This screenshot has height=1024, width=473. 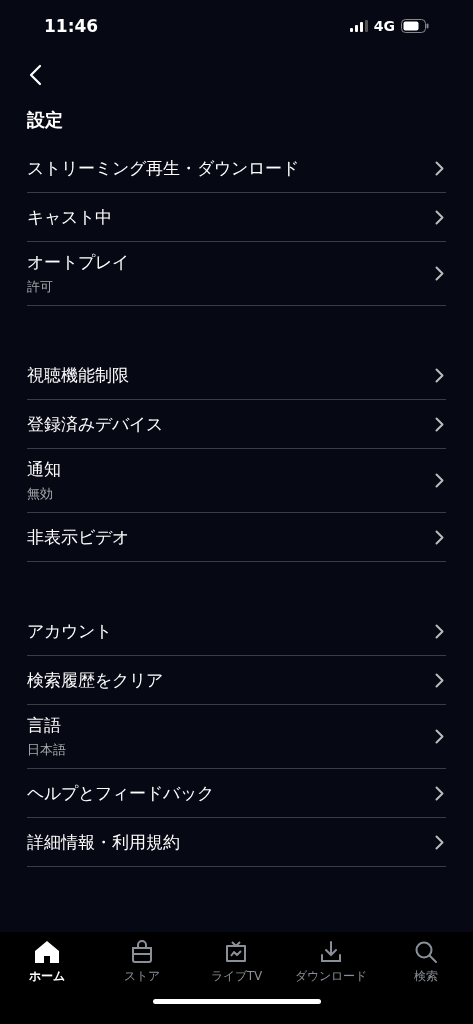 What do you see at coordinates (44, 469) in the screenshot?
I see `item-label: 通知` at bounding box center [44, 469].